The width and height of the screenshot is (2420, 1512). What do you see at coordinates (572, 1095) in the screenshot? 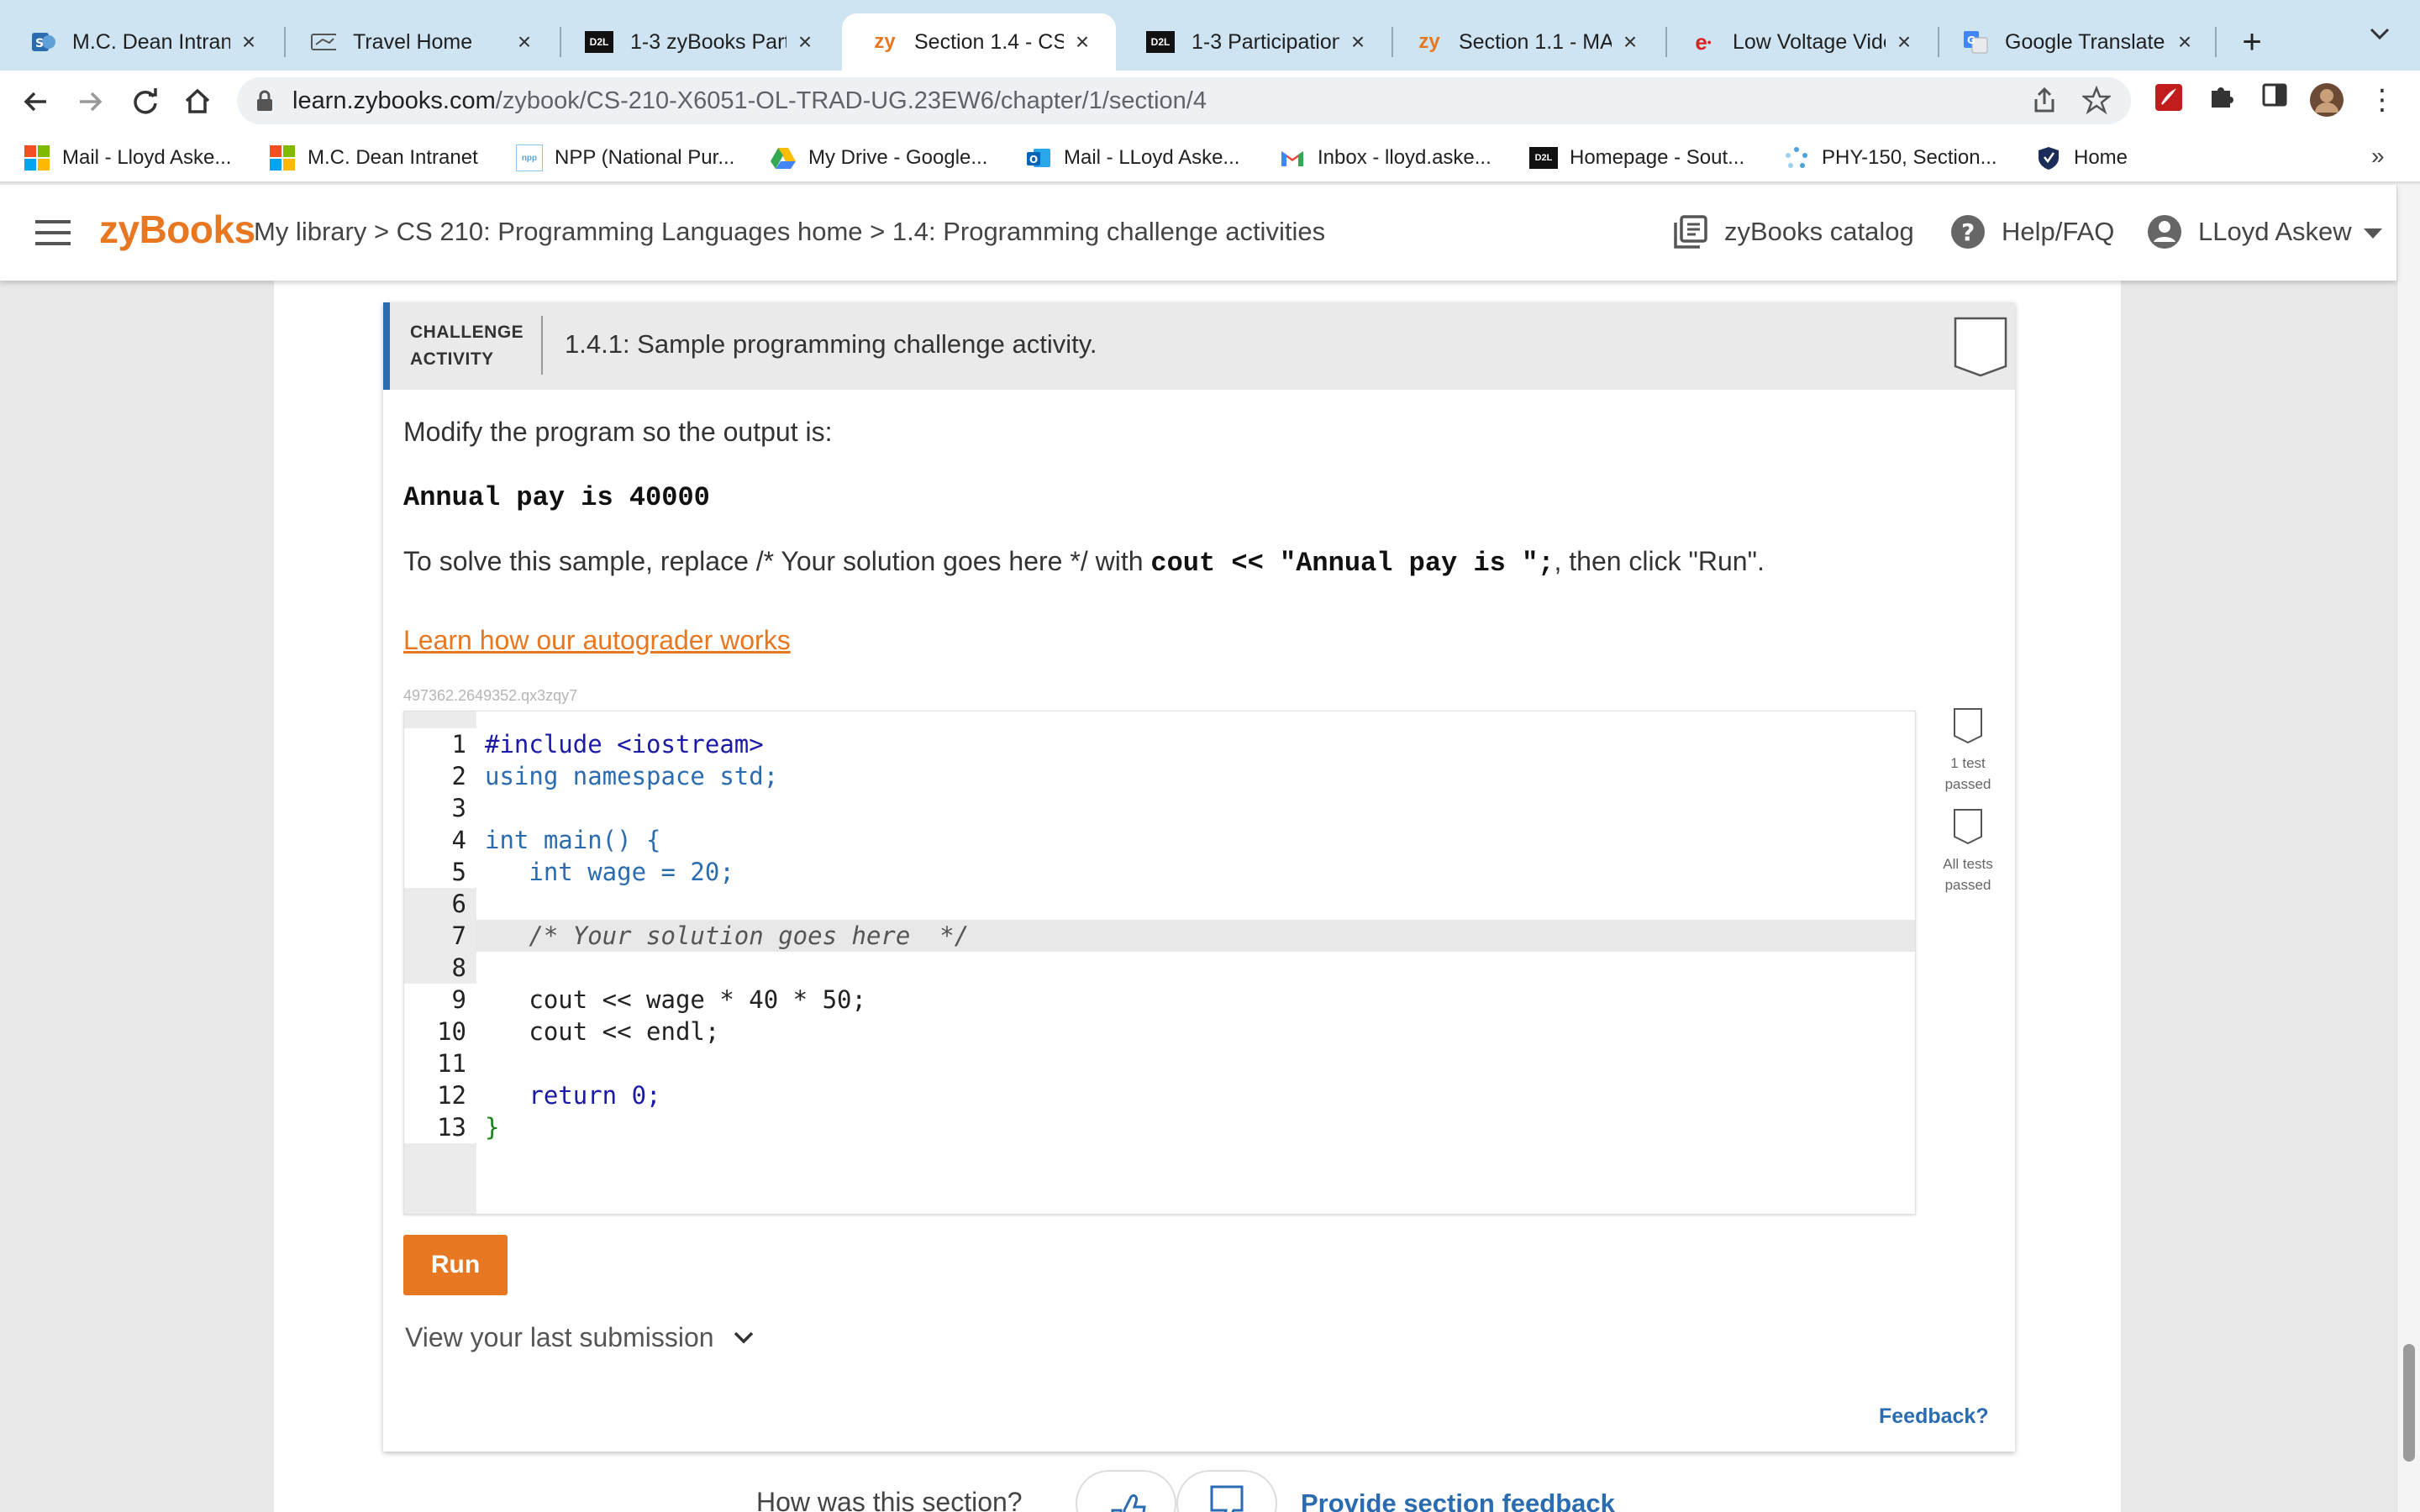
I see `code-line: return 0;` at bounding box center [572, 1095].